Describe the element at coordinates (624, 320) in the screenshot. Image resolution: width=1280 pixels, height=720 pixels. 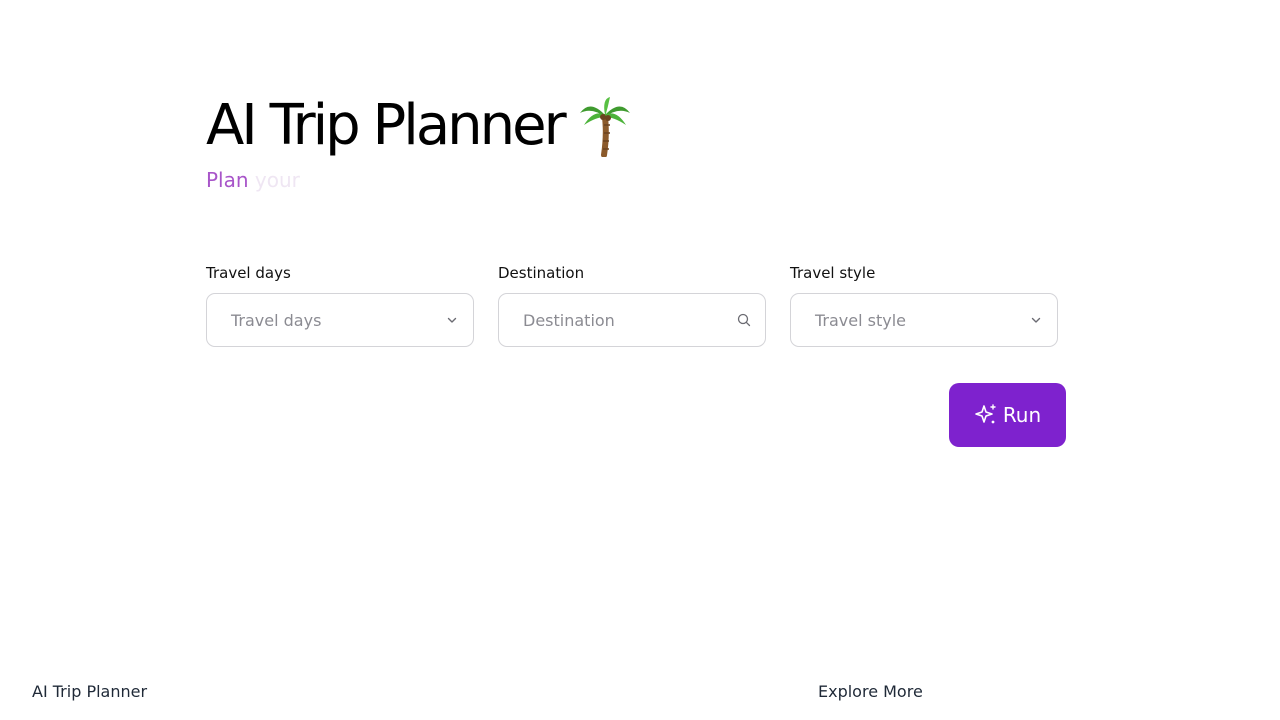
I see `destination-input` at that location.